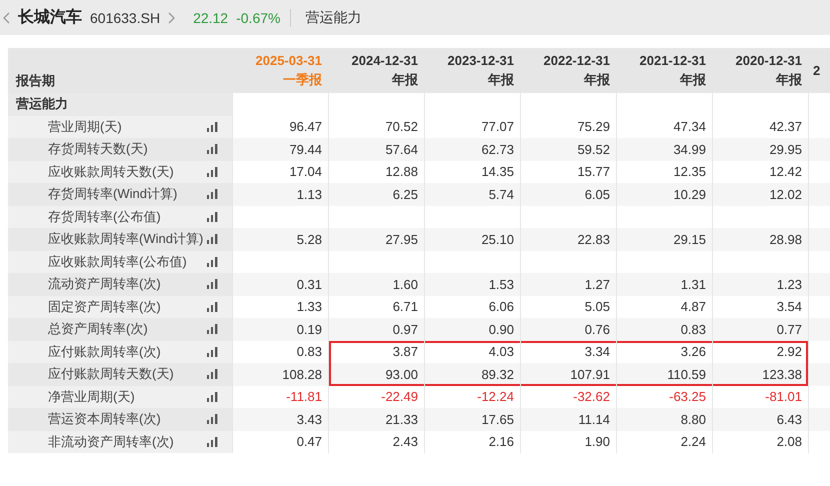  What do you see at coordinates (377, 239) in the screenshot?
I see `table-cell: 27.95` at bounding box center [377, 239].